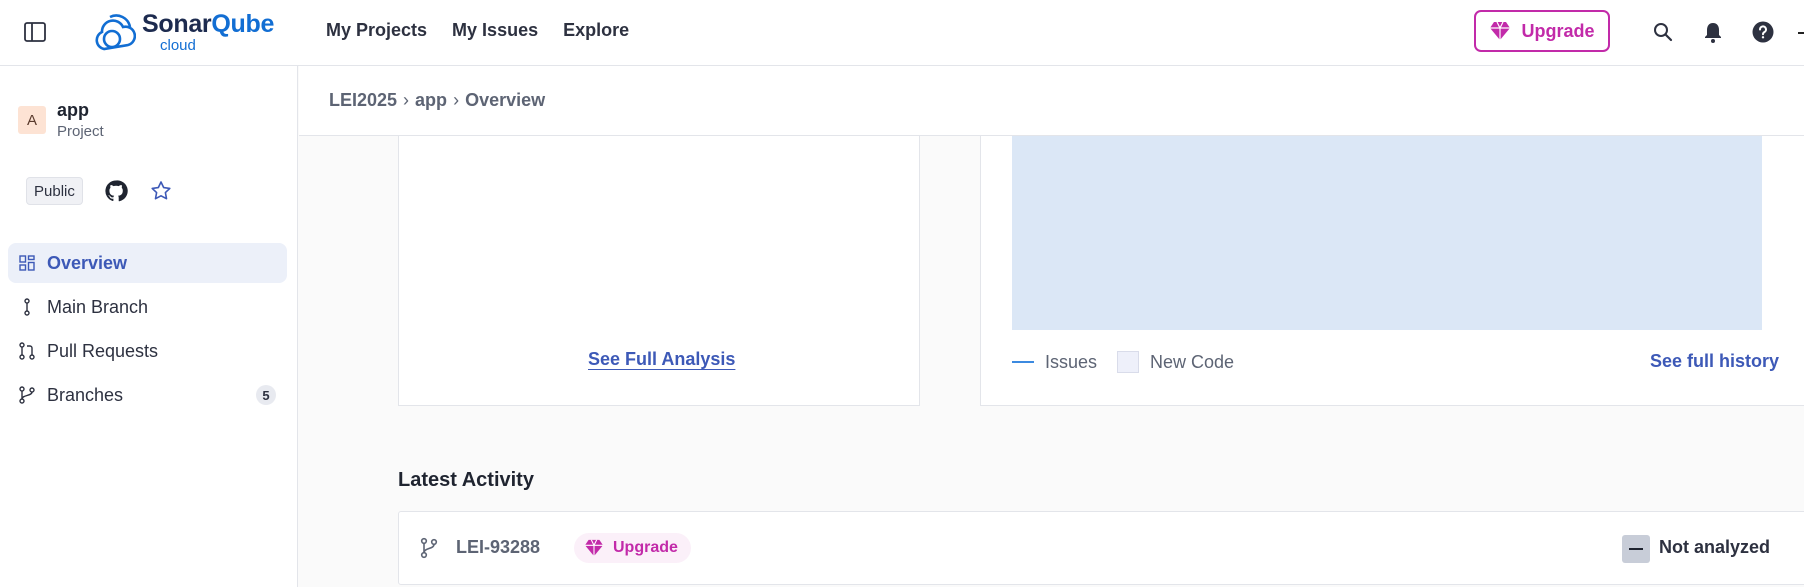 This screenshot has width=1804, height=587. Describe the element at coordinates (1763, 32) in the screenshot. I see `help-icon` at that location.